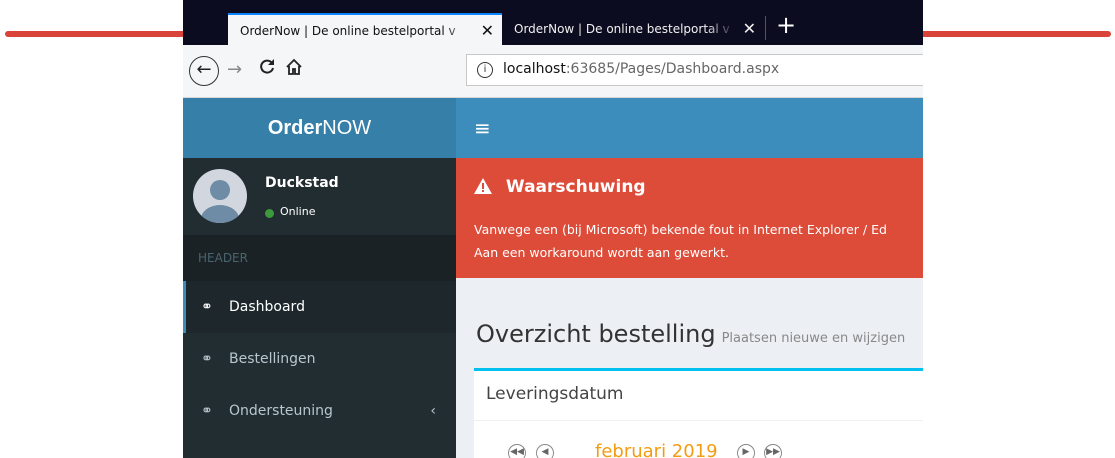 Image resolution: width=1115 pixels, height=458 pixels. What do you see at coordinates (319, 359) in the screenshot?
I see `sidebar-item-bestellingen: ⚭ Bestellingen` at bounding box center [319, 359].